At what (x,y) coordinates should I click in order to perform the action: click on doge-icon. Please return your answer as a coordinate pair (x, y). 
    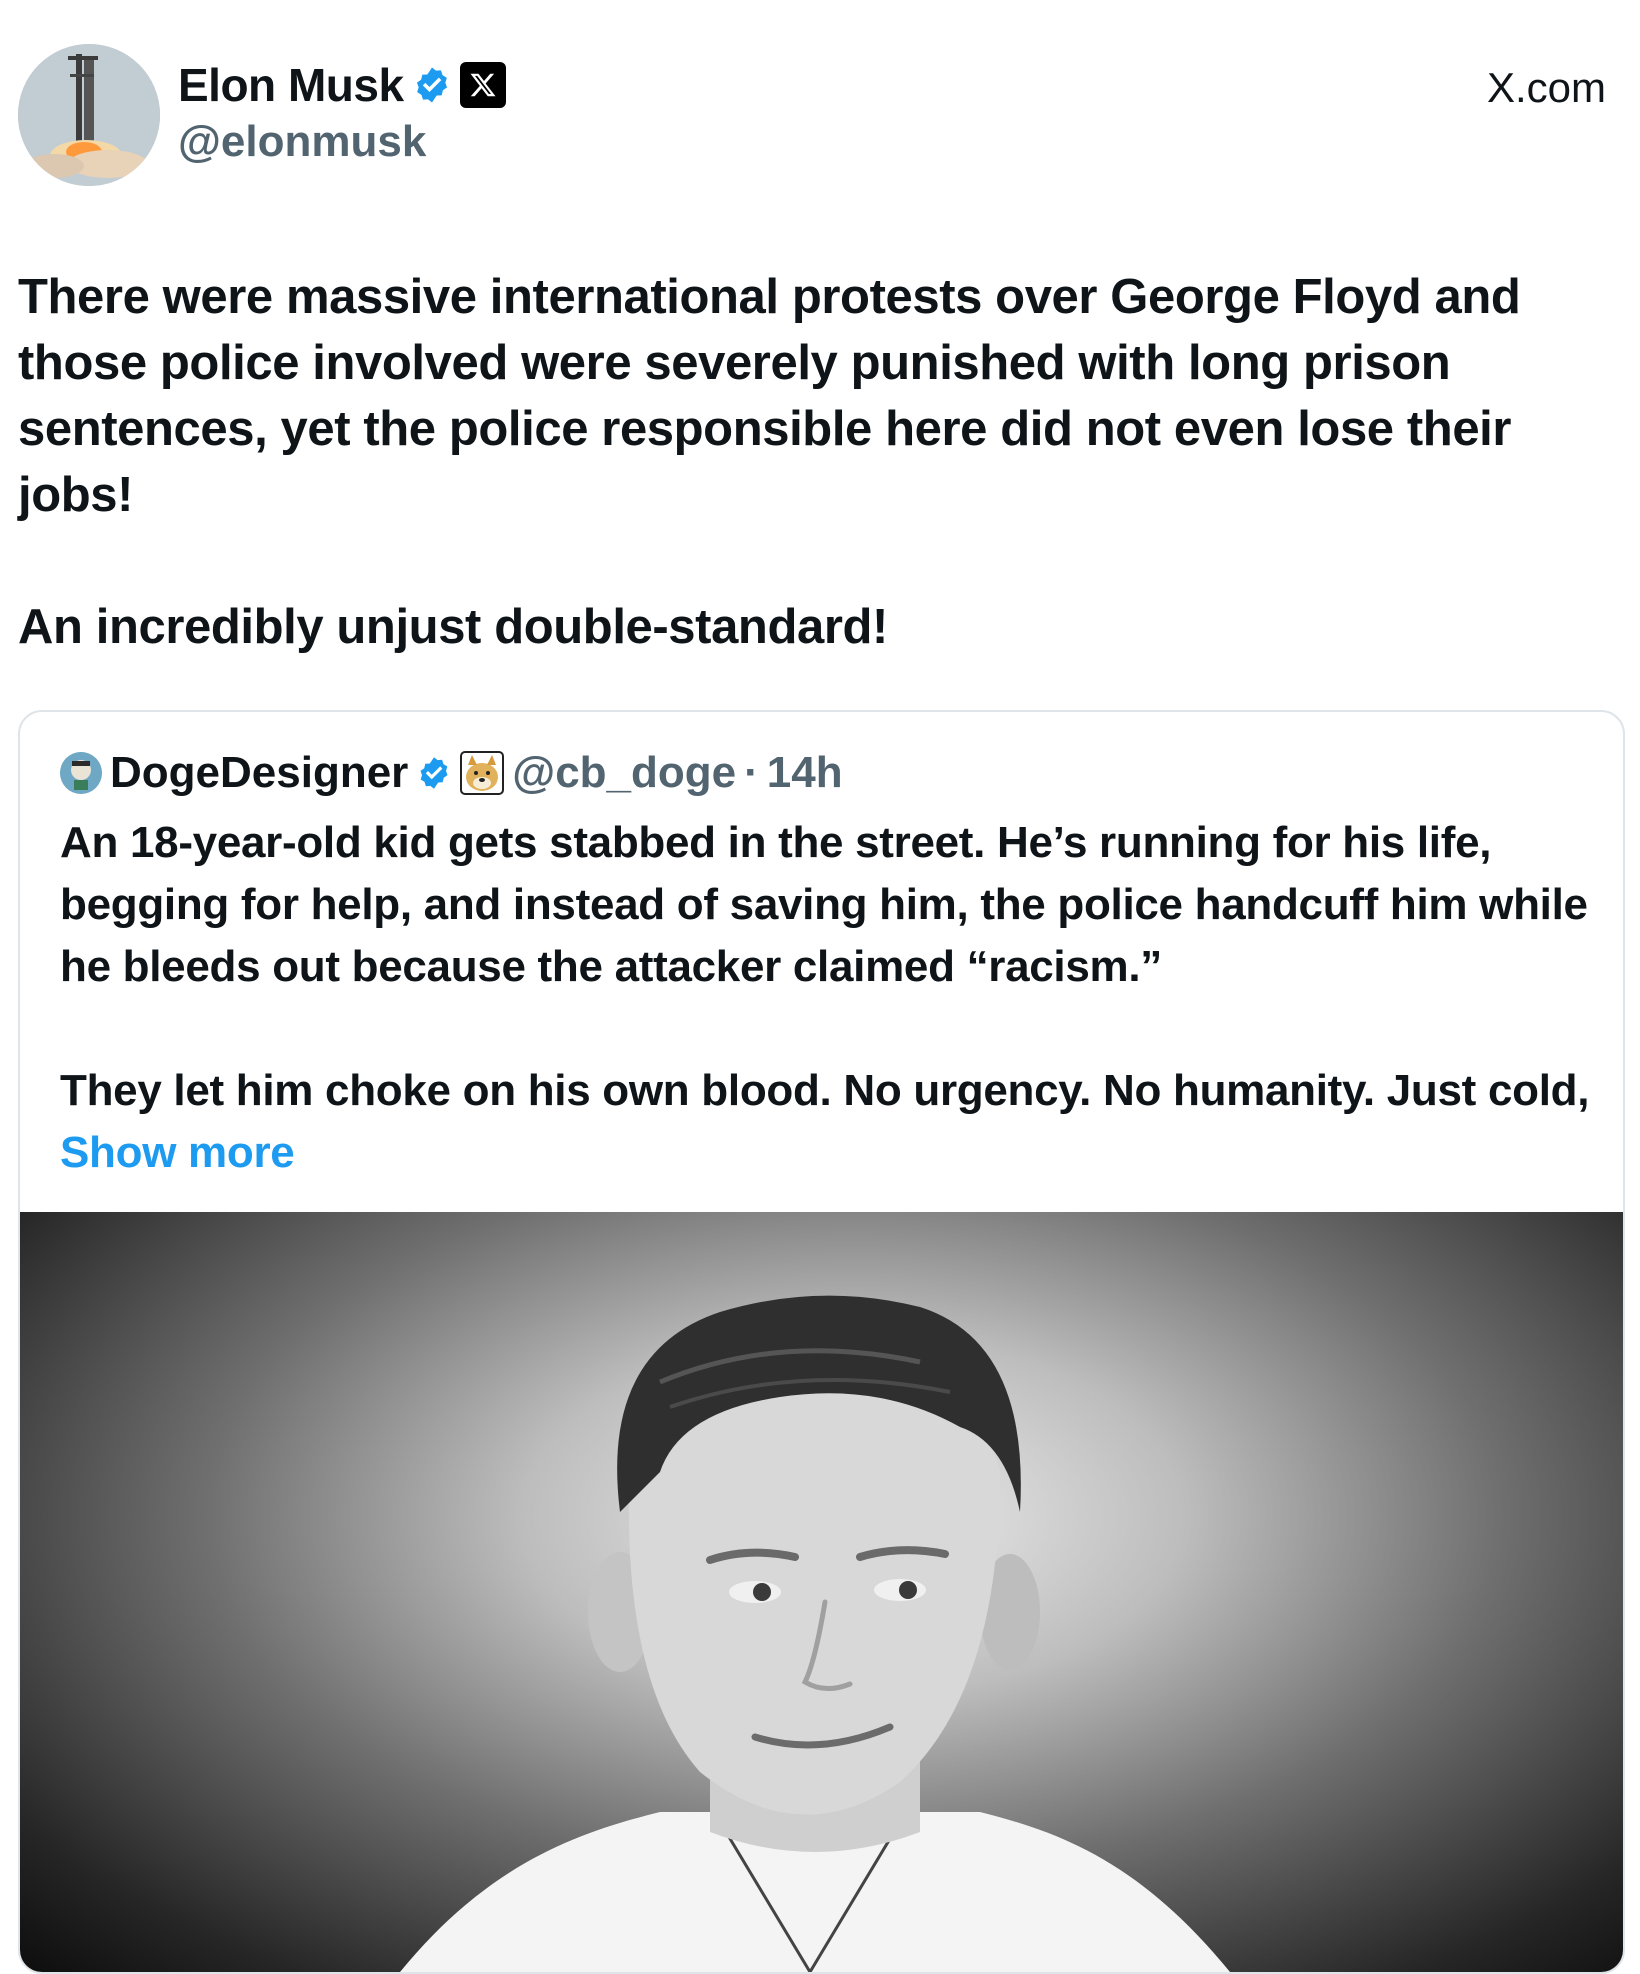
    Looking at the image, I should click on (482, 773).